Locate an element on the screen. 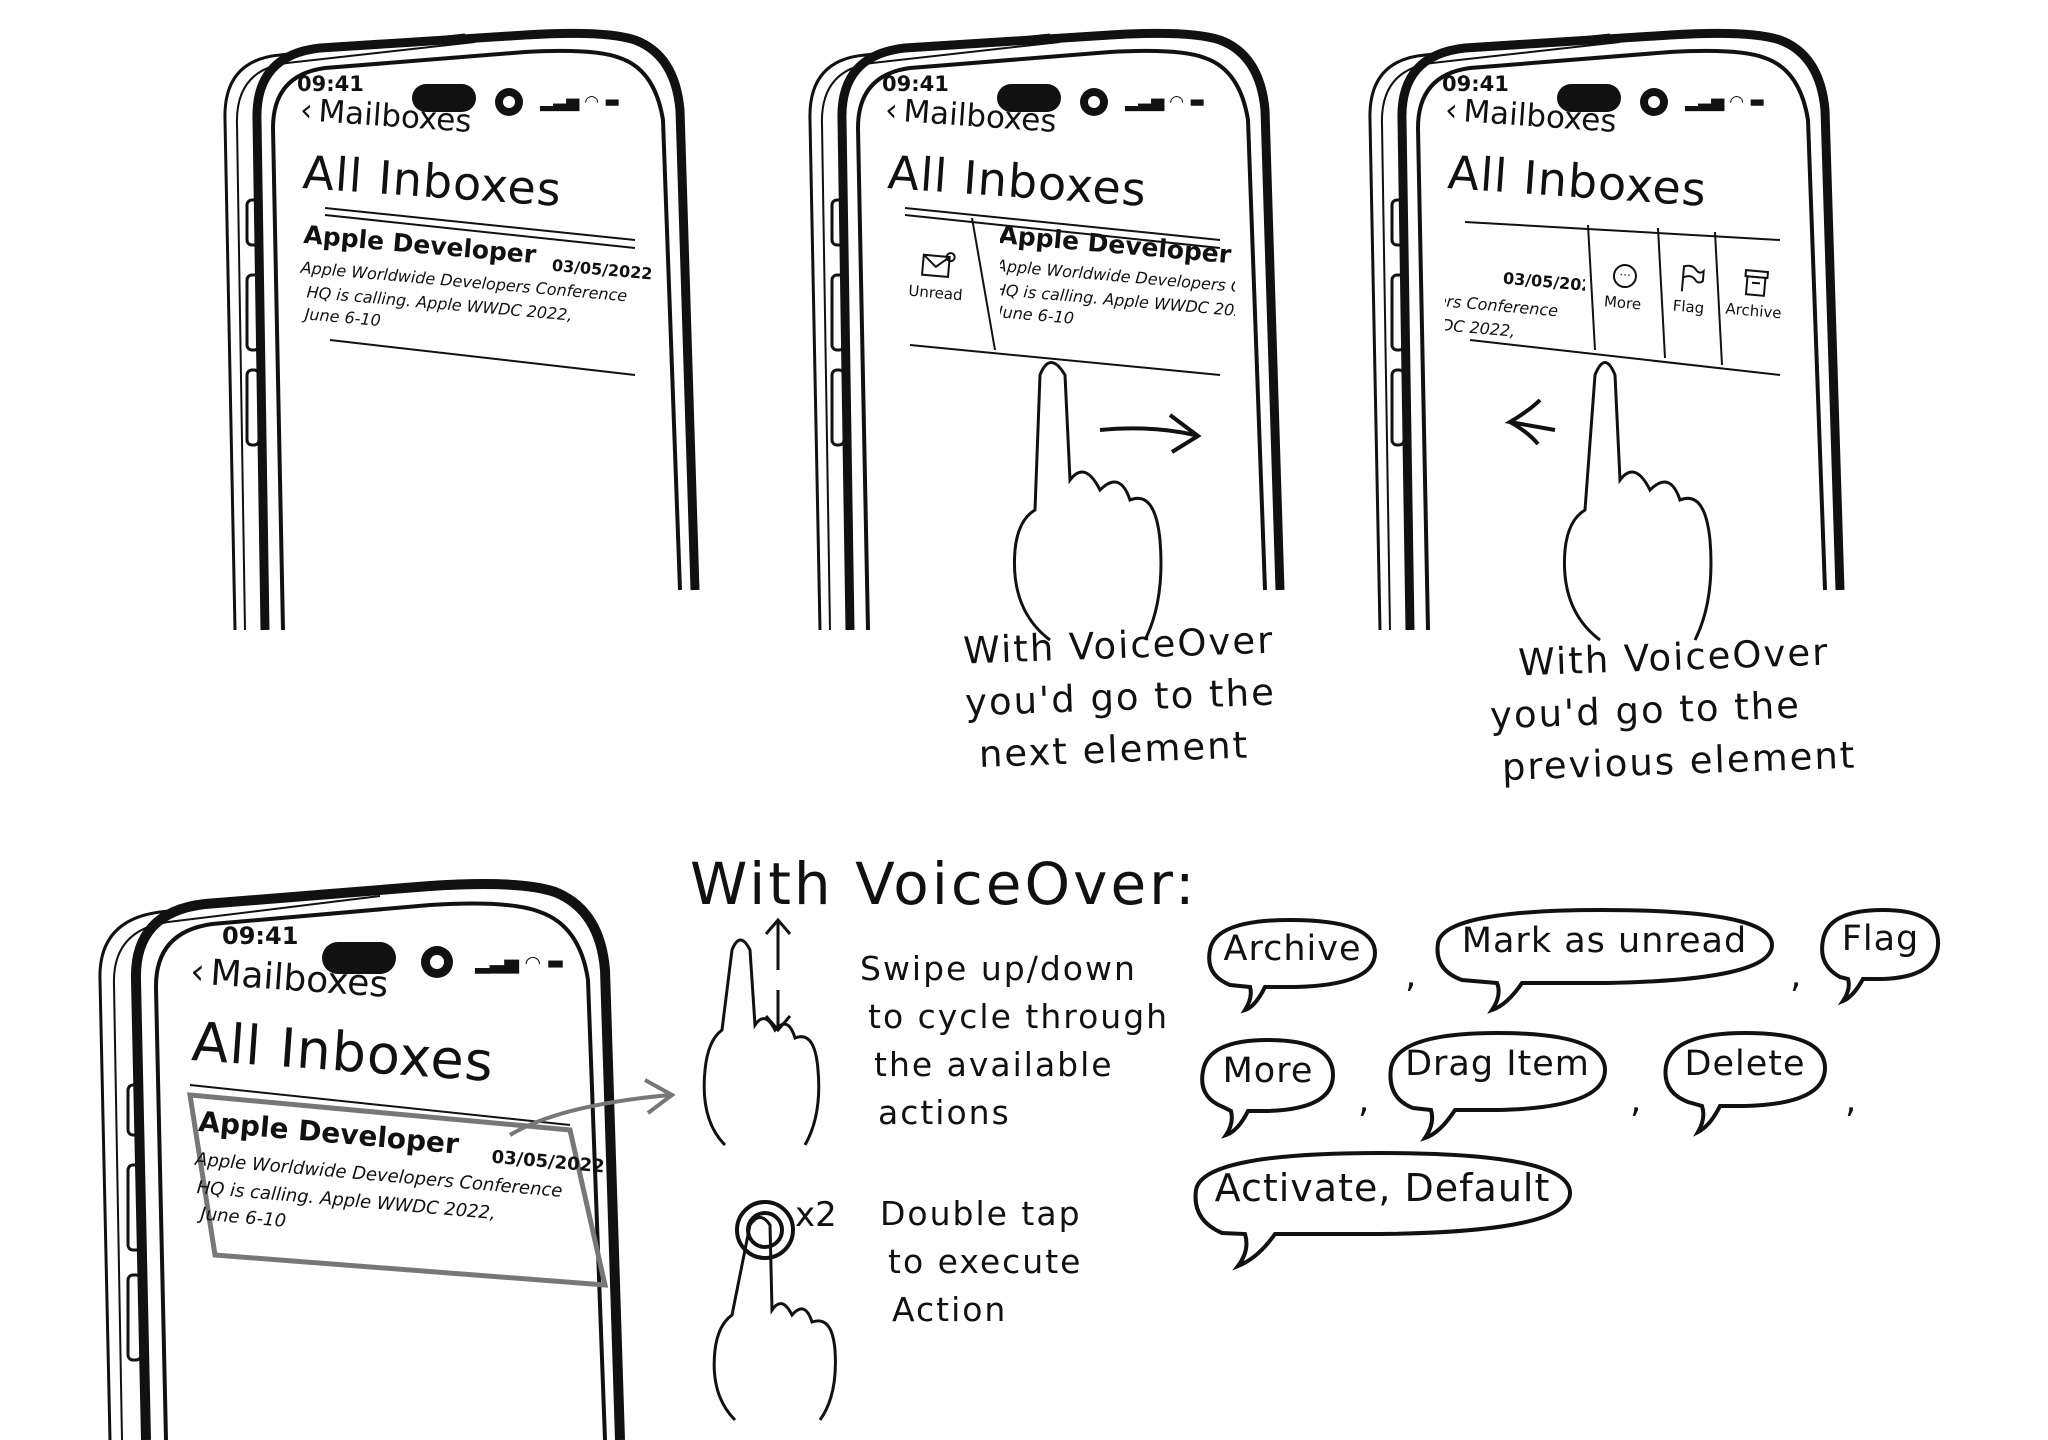 This screenshot has width=2048, height=1440. swipe-action-unread: Unread is located at coordinates (937, 276).